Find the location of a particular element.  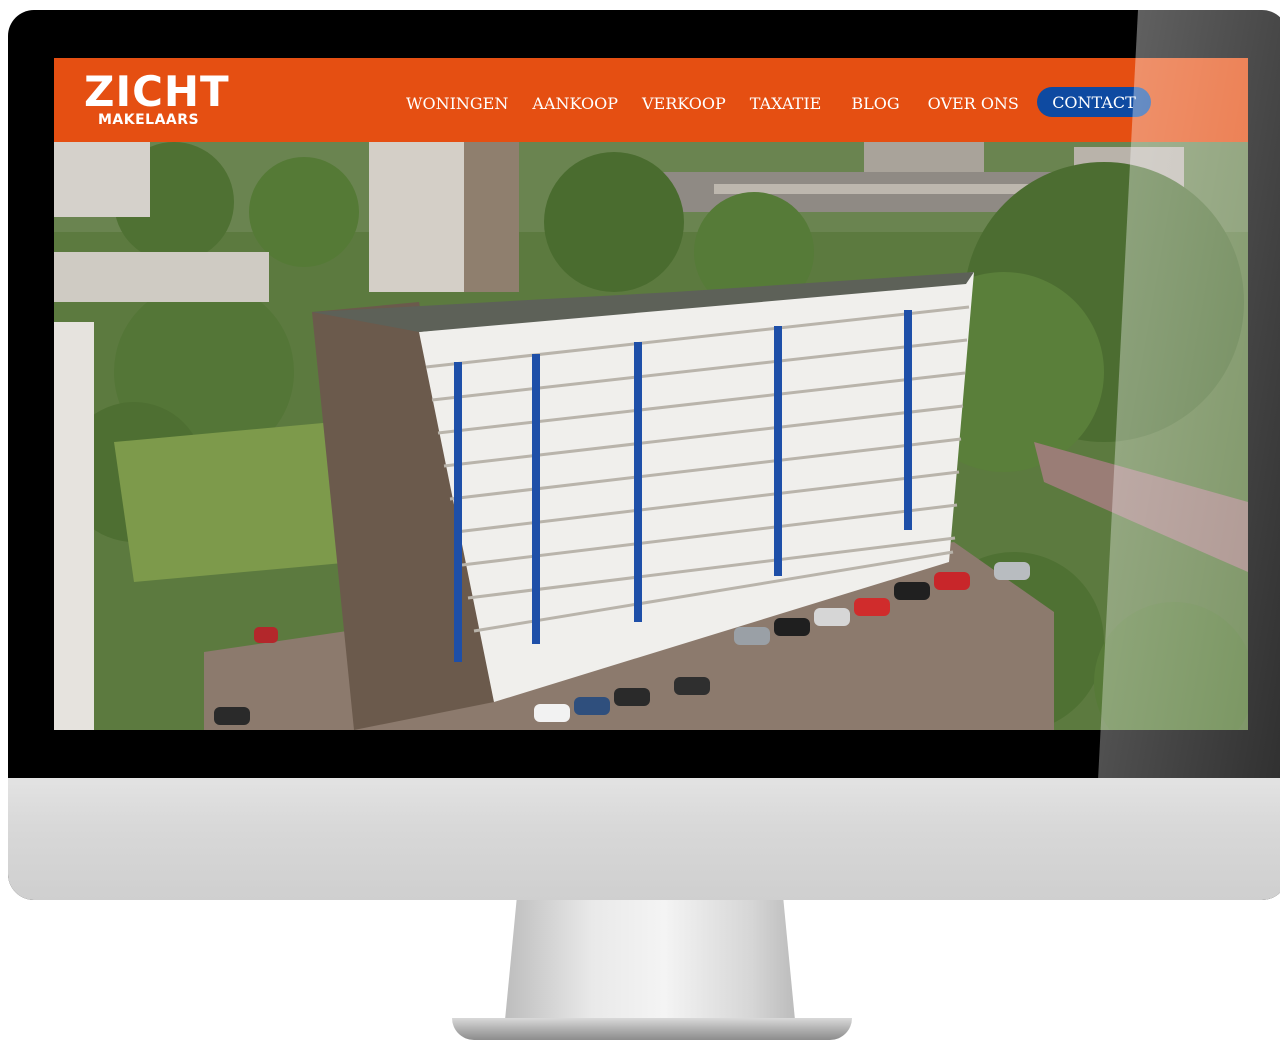

contact-button: CONTACT is located at coordinates (1094, 102).